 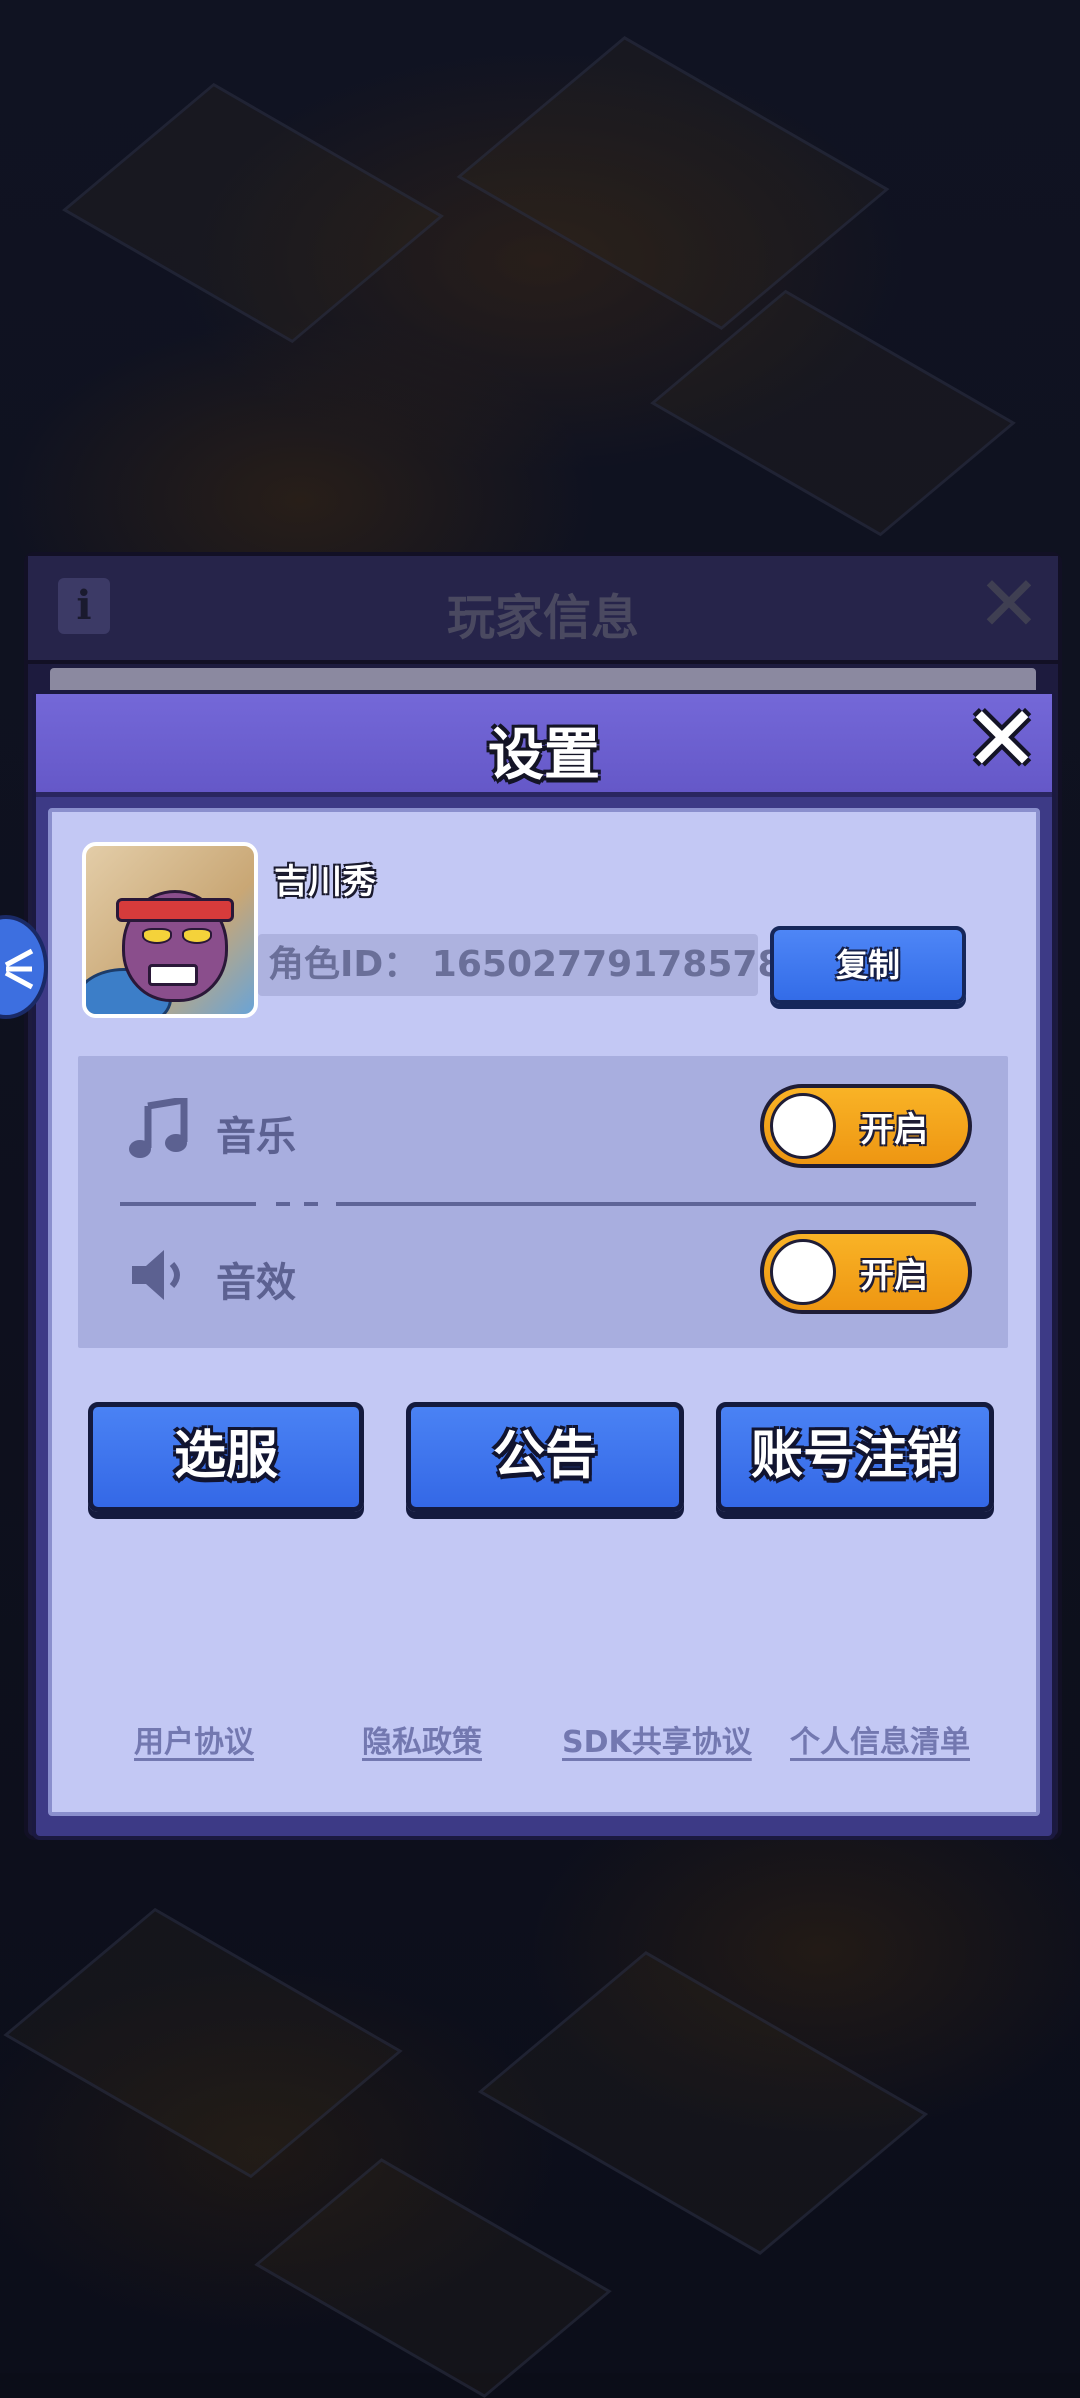 I want to click on close-icon: ✕, so click(x=1009, y=604).